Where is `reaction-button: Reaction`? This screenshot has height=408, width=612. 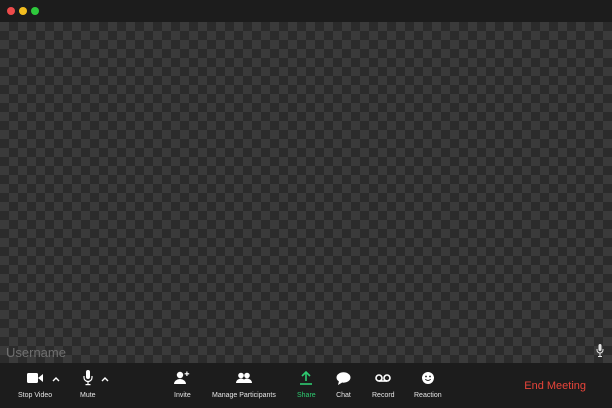
reaction-button: Reaction is located at coordinates (428, 384).